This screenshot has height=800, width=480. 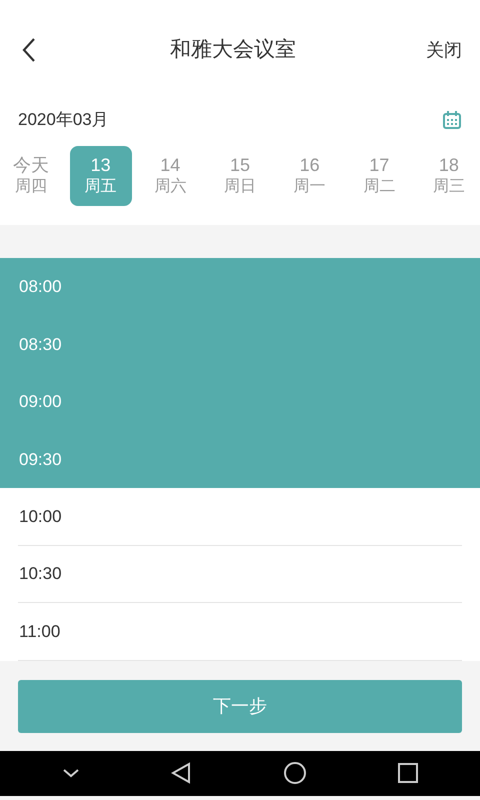 What do you see at coordinates (240, 287) in the screenshot?
I see `time-slot: 08:00` at bounding box center [240, 287].